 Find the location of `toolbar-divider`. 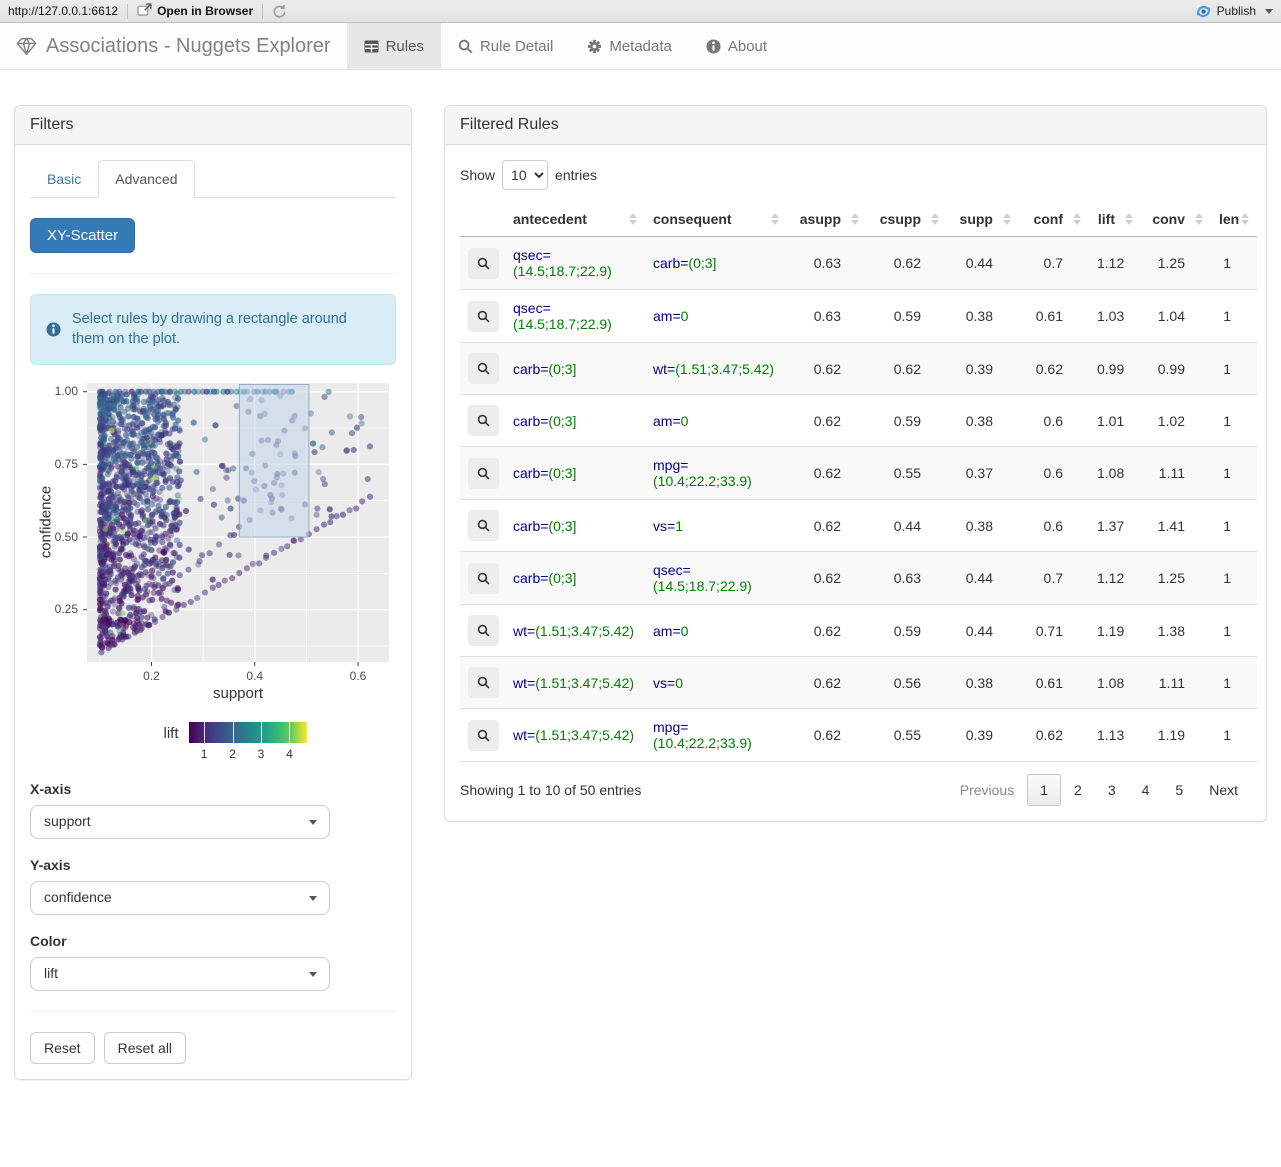

toolbar-divider is located at coordinates (263, 11).